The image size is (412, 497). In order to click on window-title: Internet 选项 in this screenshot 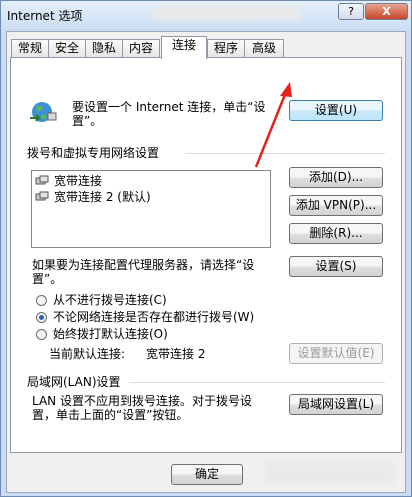, I will do `click(45, 16)`.